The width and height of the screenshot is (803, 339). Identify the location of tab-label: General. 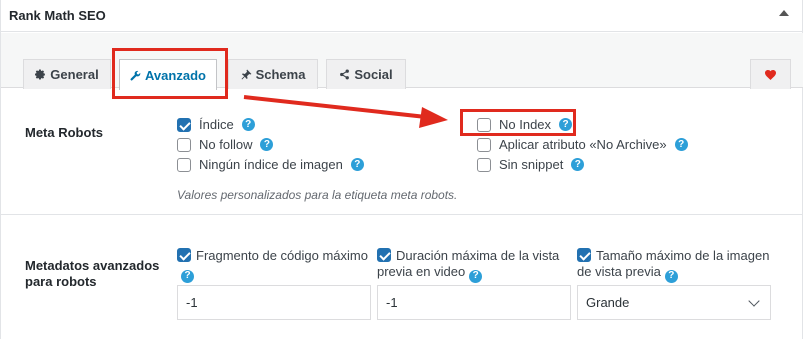
(74, 74).